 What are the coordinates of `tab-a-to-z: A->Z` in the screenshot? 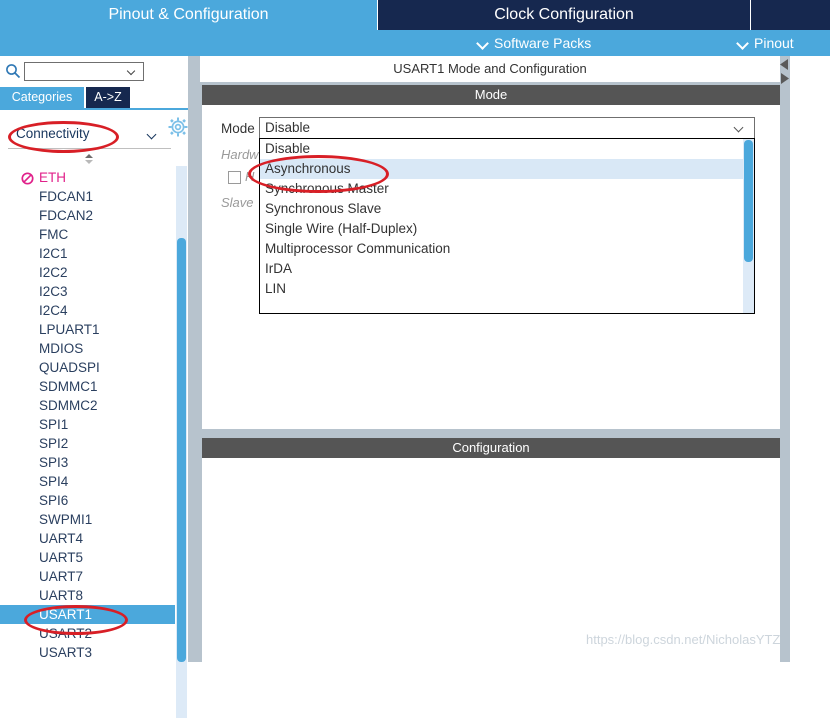 It's located at (108, 97).